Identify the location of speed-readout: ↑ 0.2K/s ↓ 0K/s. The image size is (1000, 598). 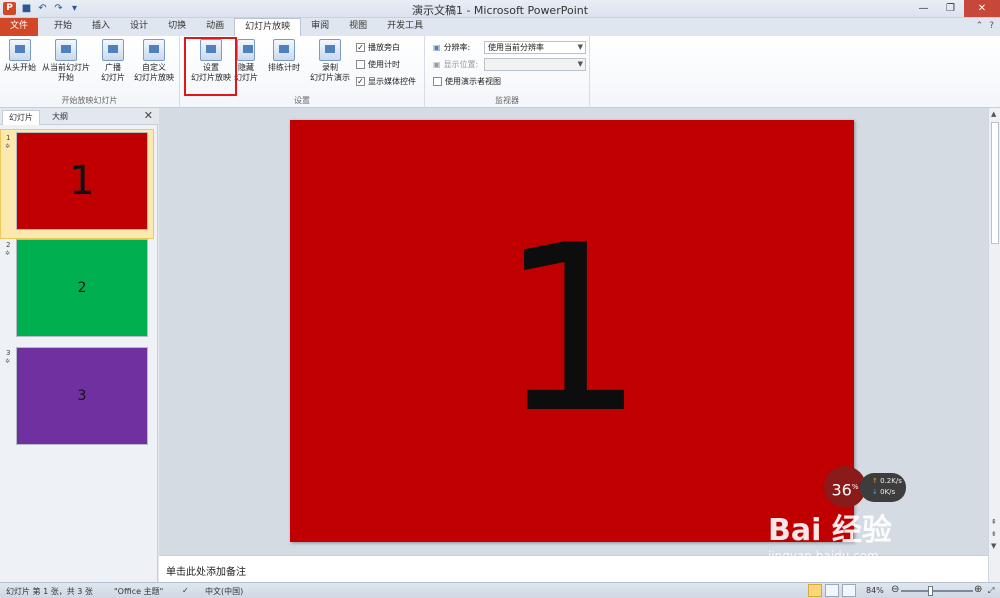
(883, 487).